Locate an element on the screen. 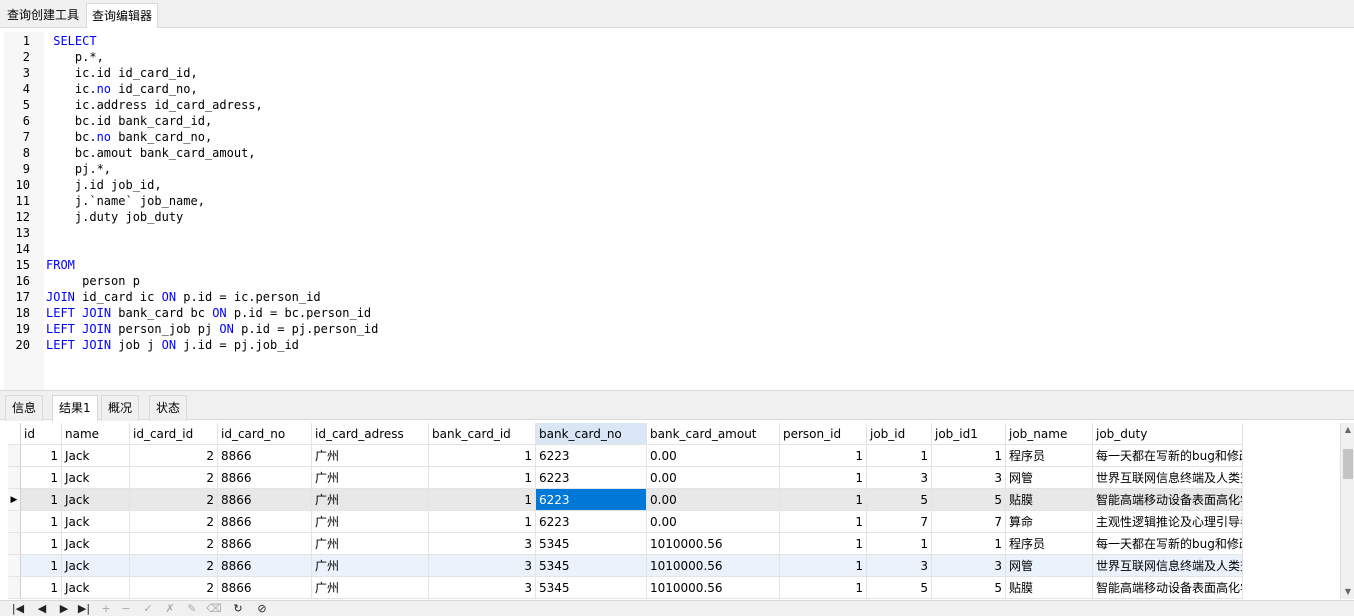  column-header-bank-card-no: bank_card_no is located at coordinates (591, 434).